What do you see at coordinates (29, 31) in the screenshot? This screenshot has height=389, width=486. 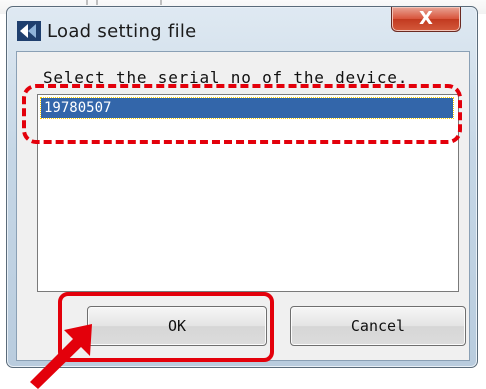 I see `app-logo-icon` at bounding box center [29, 31].